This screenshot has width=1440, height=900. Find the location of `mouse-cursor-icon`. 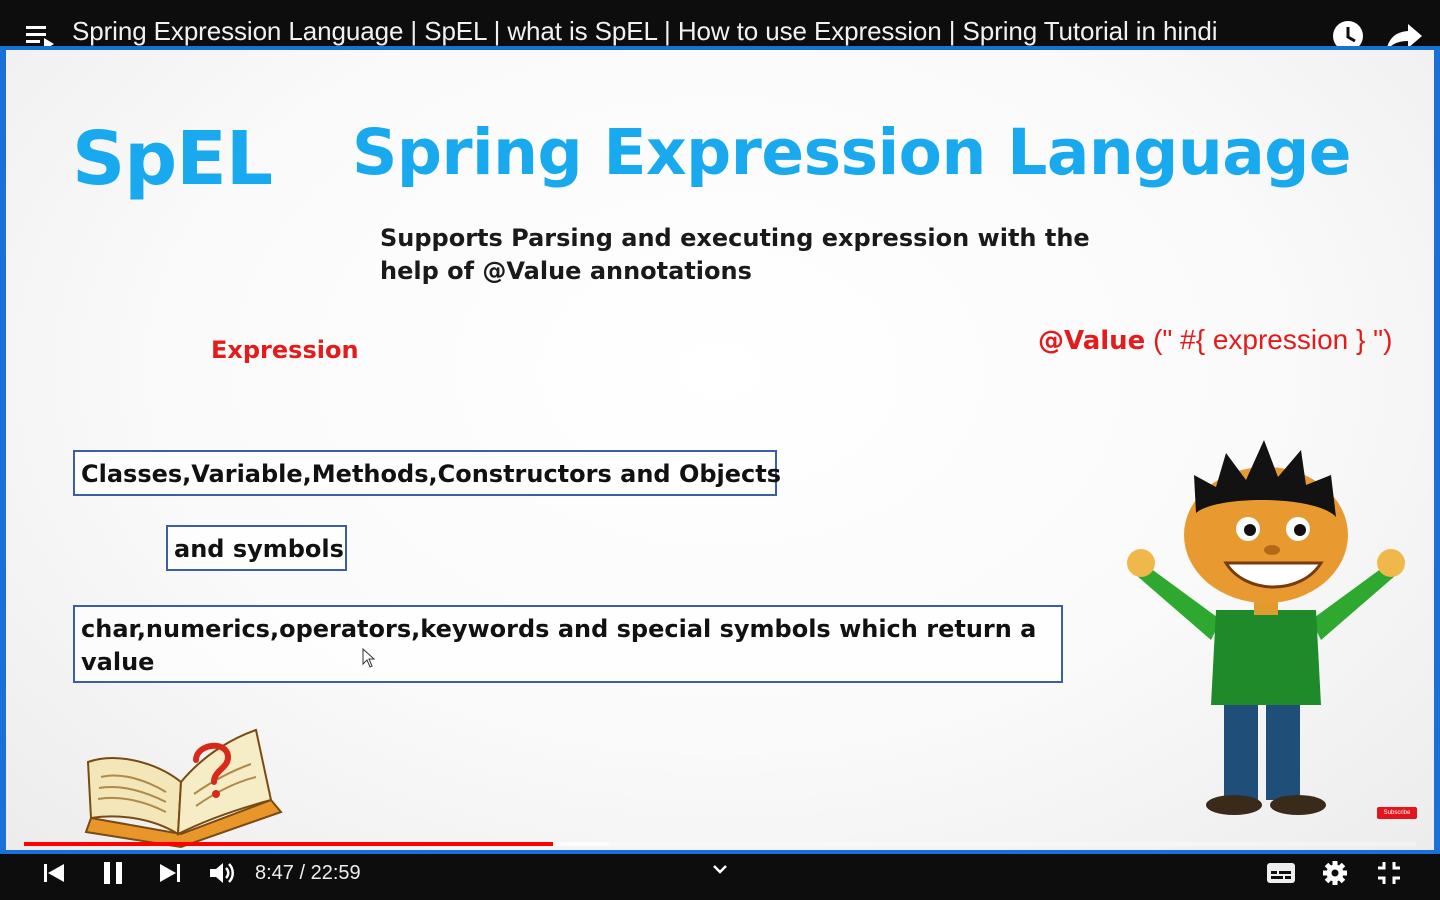

mouse-cursor-icon is located at coordinates (369, 658).